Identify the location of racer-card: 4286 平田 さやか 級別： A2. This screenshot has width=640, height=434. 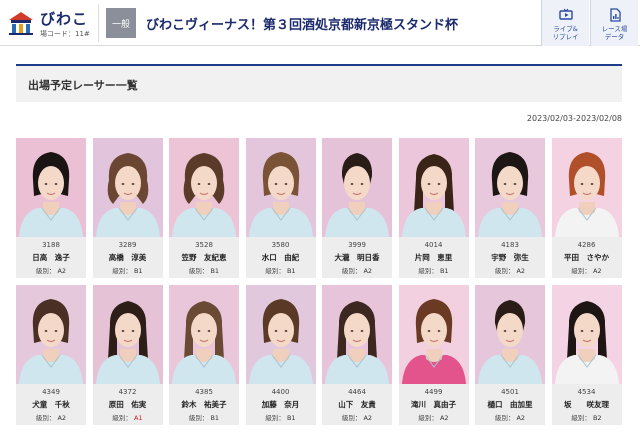
(586, 208).